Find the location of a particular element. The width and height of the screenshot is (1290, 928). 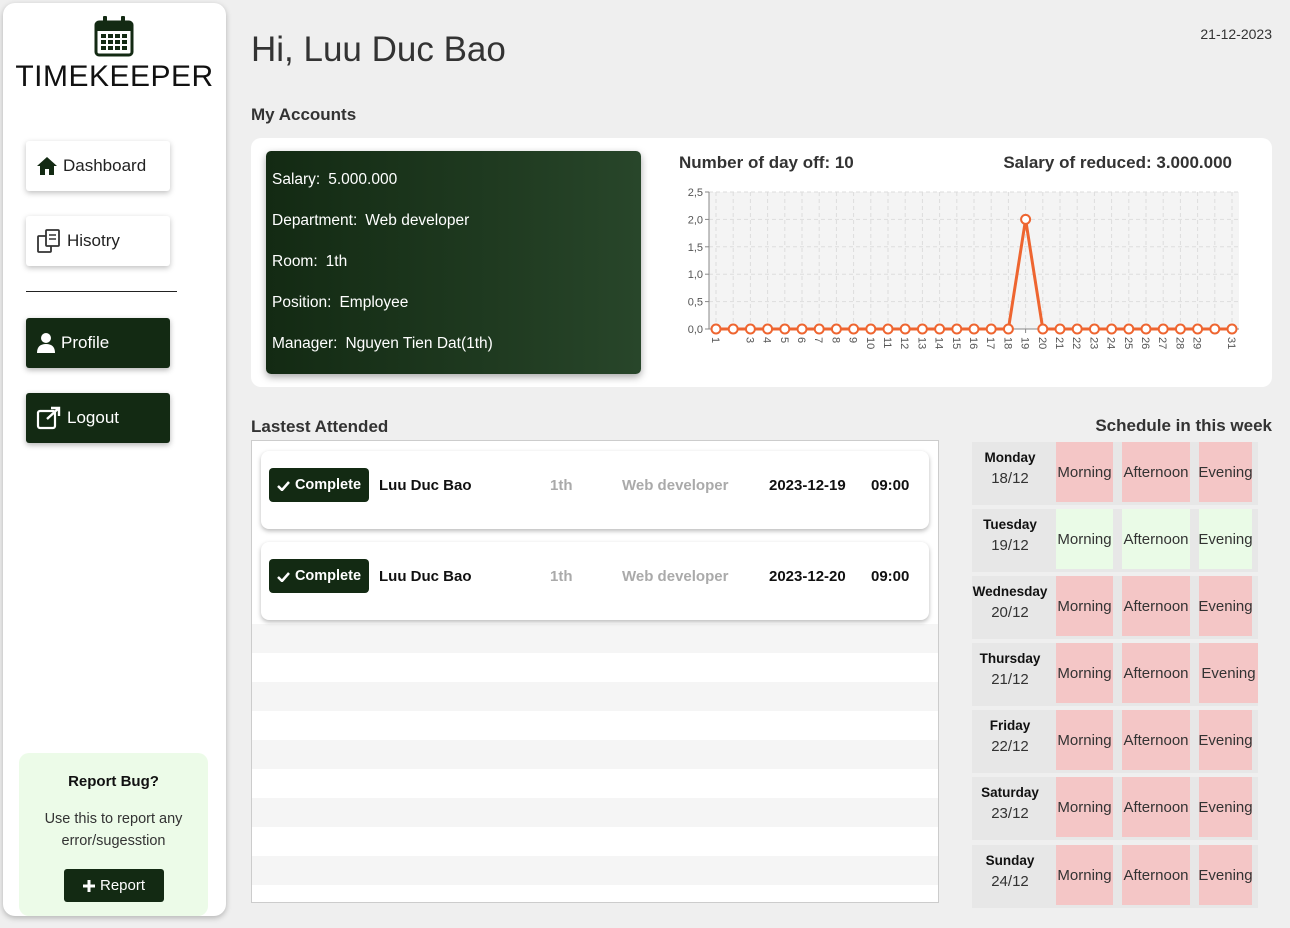

nav-profile-button: Profile is located at coordinates (98, 343).